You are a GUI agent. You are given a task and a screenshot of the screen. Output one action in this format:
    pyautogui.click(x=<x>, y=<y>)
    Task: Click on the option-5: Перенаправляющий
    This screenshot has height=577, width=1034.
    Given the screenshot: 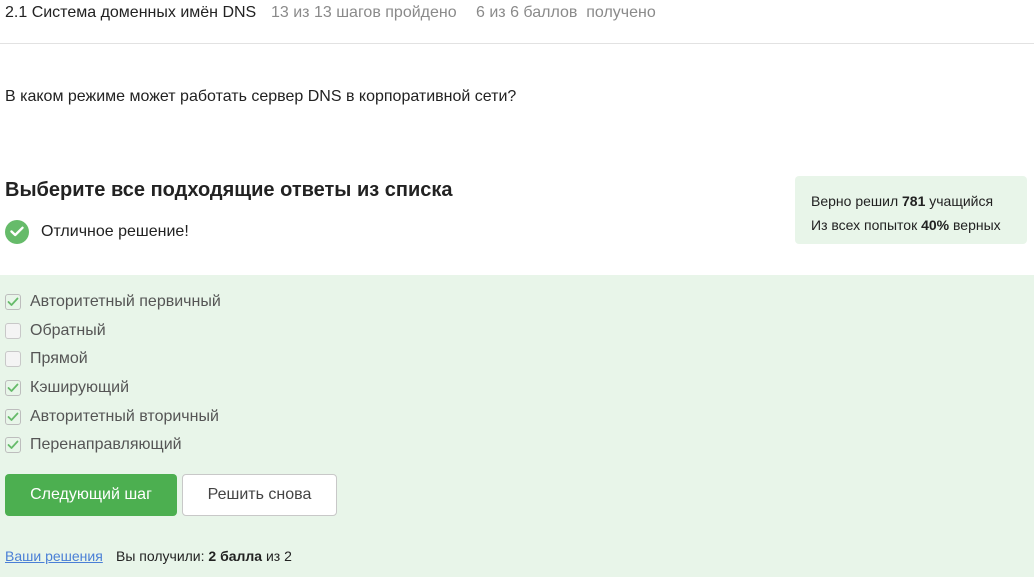 What is the action you would take?
    pyautogui.click(x=93, y=445)
    